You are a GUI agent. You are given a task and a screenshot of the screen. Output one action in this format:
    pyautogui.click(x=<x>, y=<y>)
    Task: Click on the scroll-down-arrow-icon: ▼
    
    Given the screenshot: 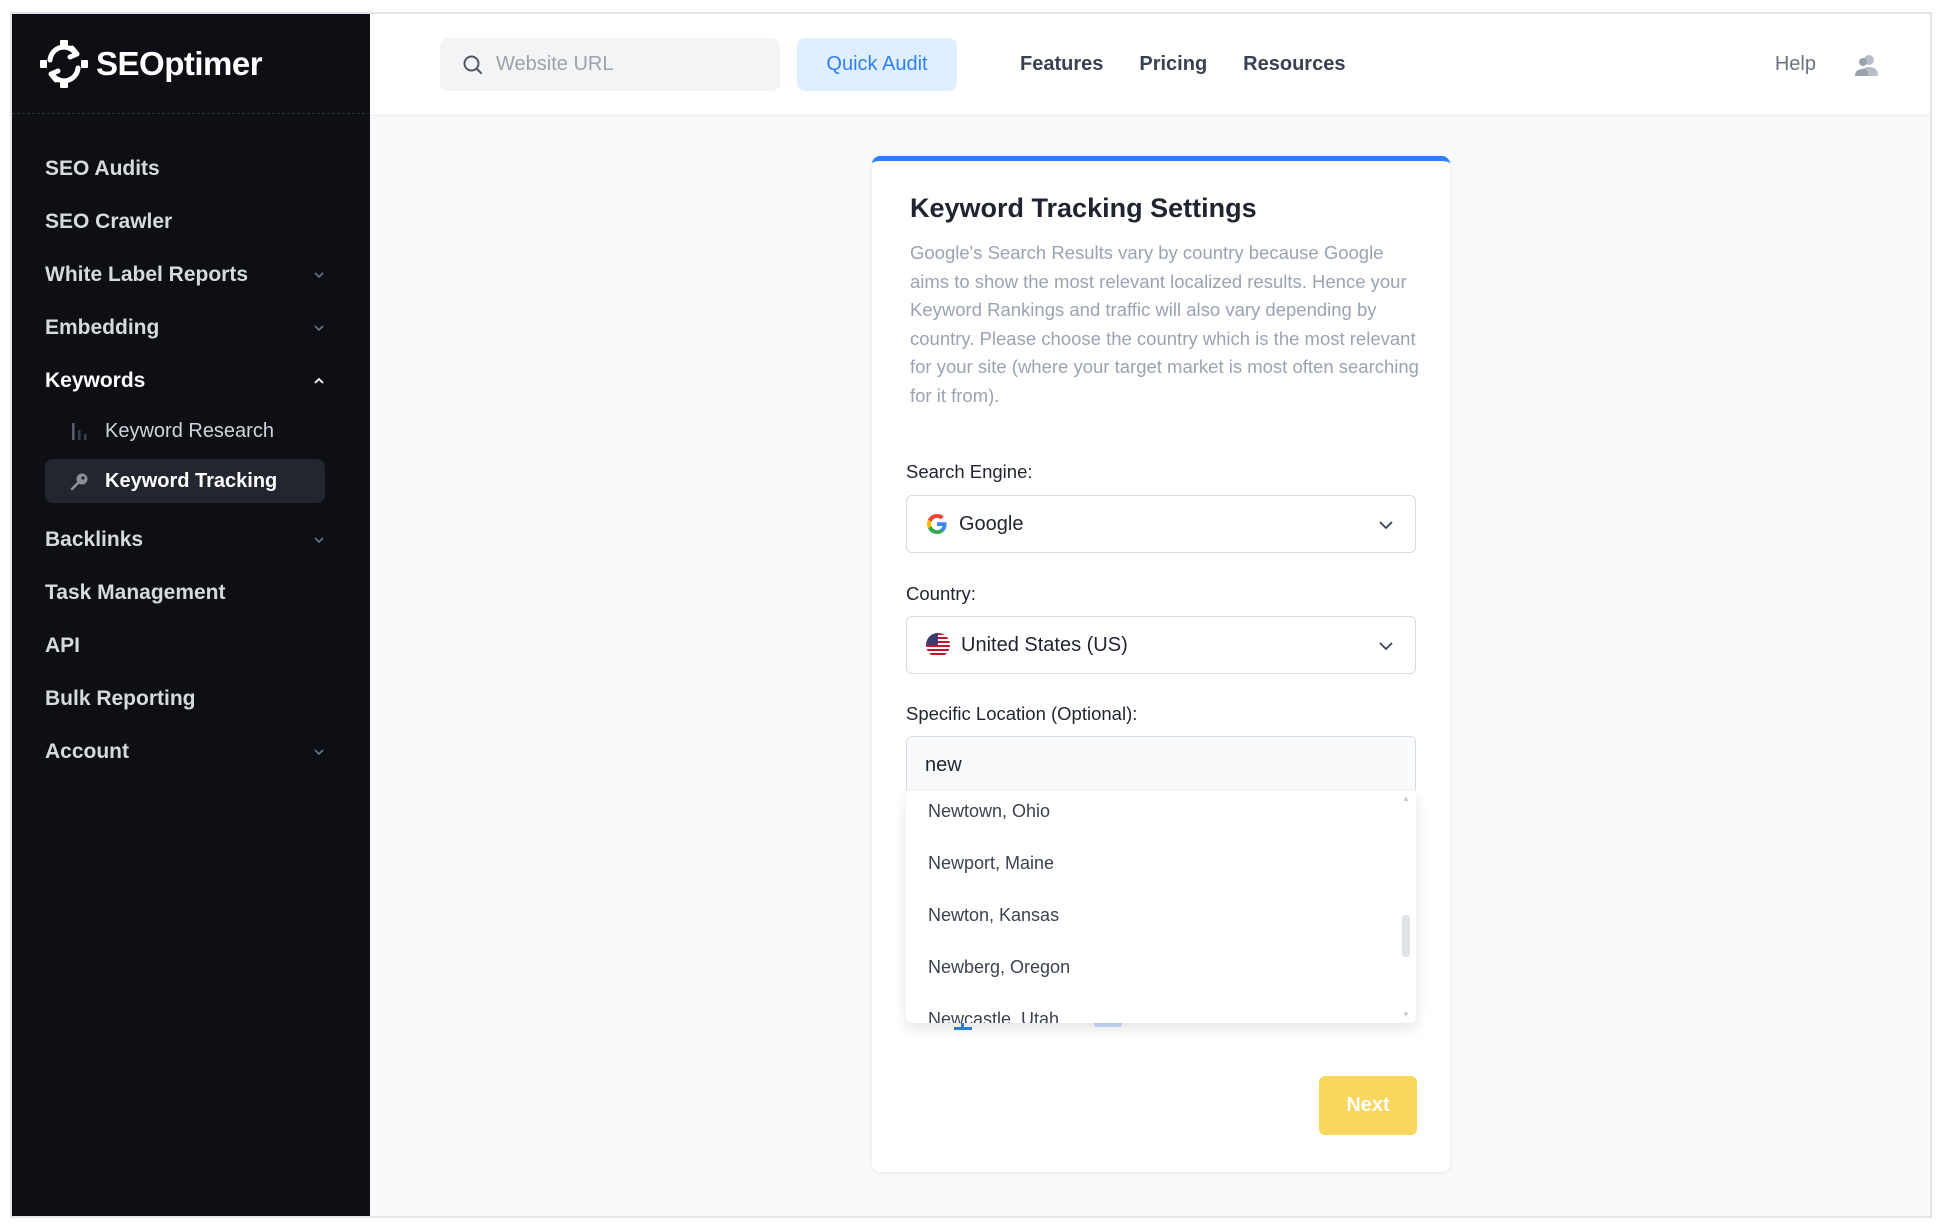 What is the action you would take?
    pyautogui.click(x=1406, y=1015)
    